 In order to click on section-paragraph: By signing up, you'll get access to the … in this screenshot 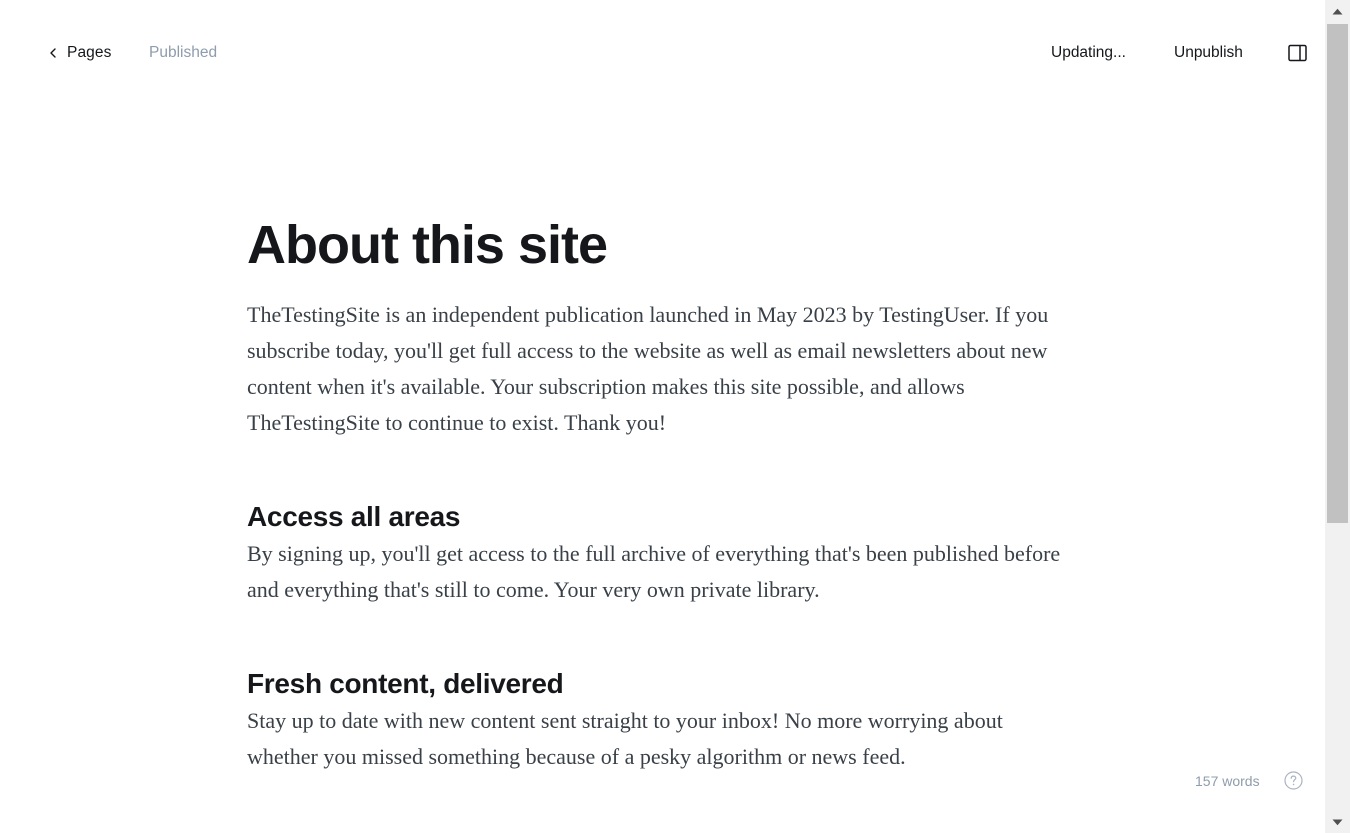, I will do `click(662, 572)`.